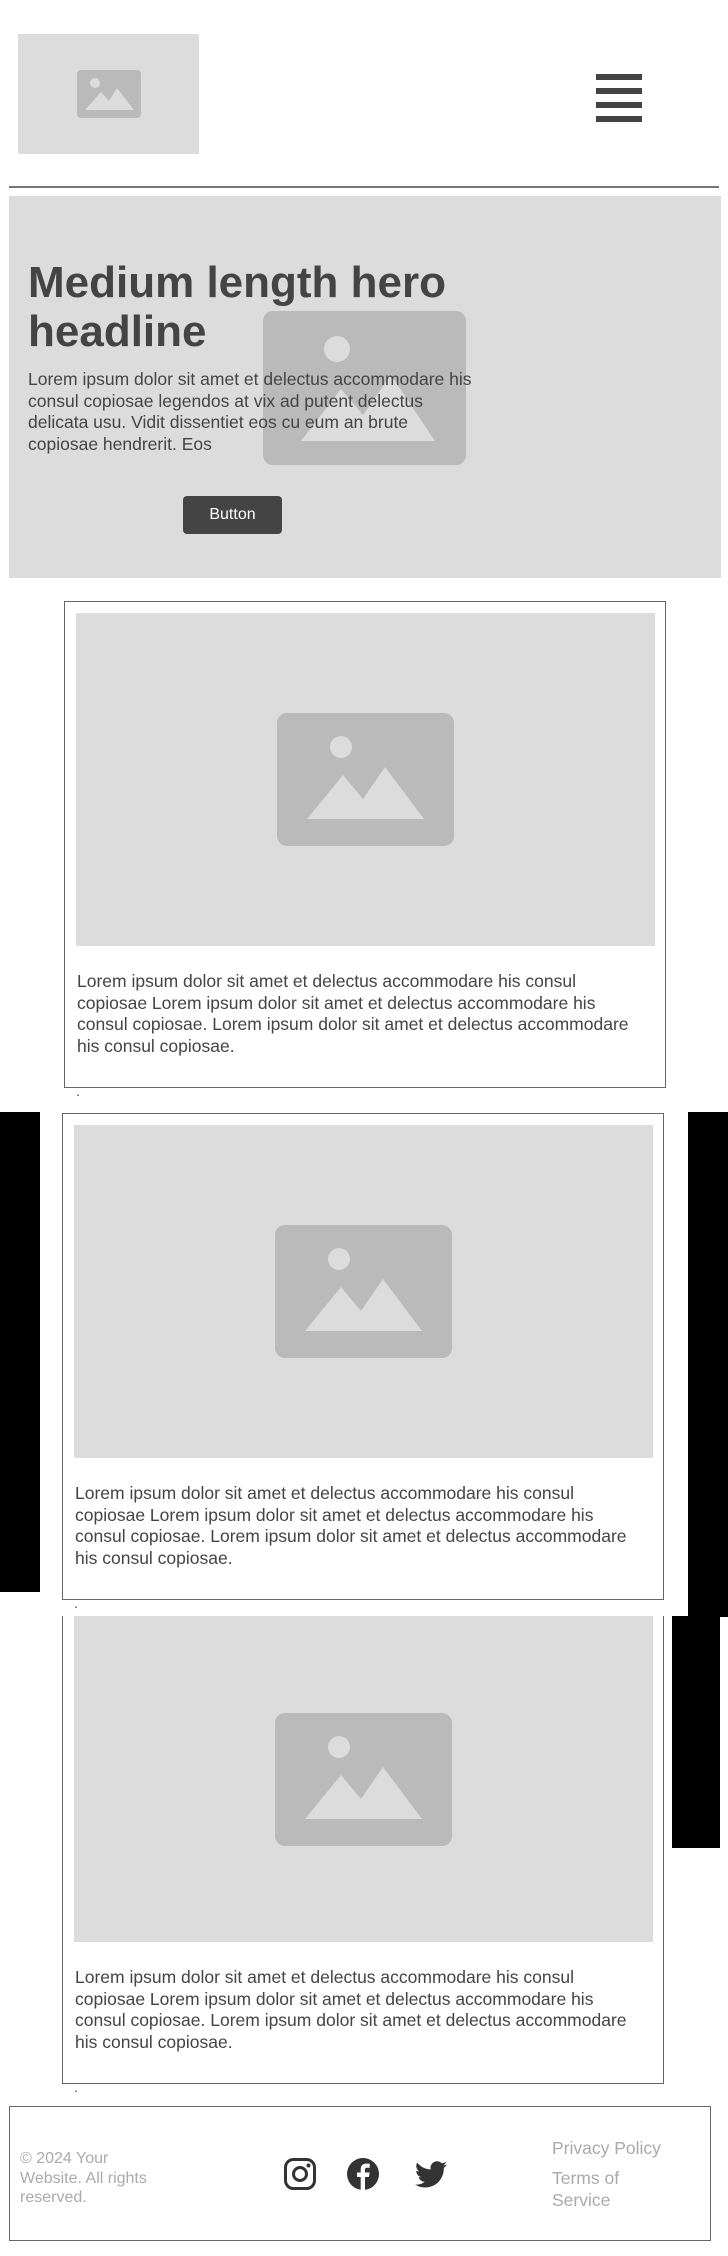 The image size is (728, 2256). Describe the element at coordinates (622, 2149) in the screenshot. I see `privacy-policy-link: Privacy Policy` at that location.